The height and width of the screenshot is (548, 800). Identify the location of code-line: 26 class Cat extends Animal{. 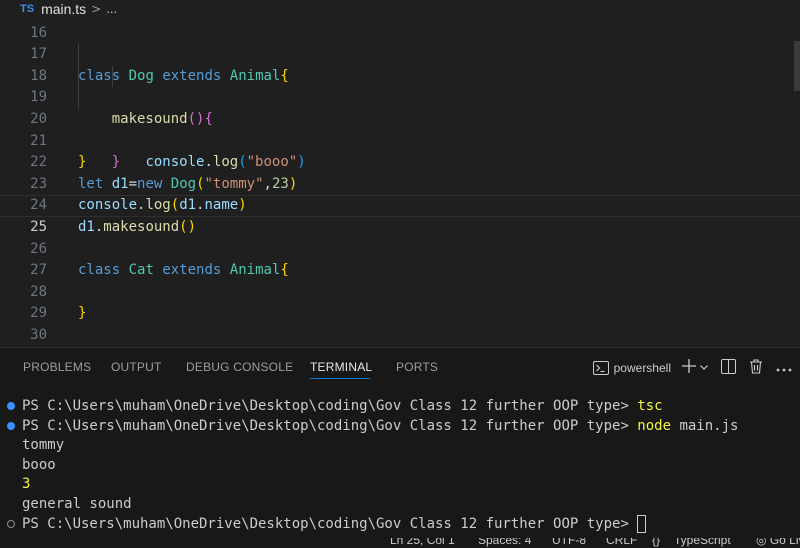
(400, 248).